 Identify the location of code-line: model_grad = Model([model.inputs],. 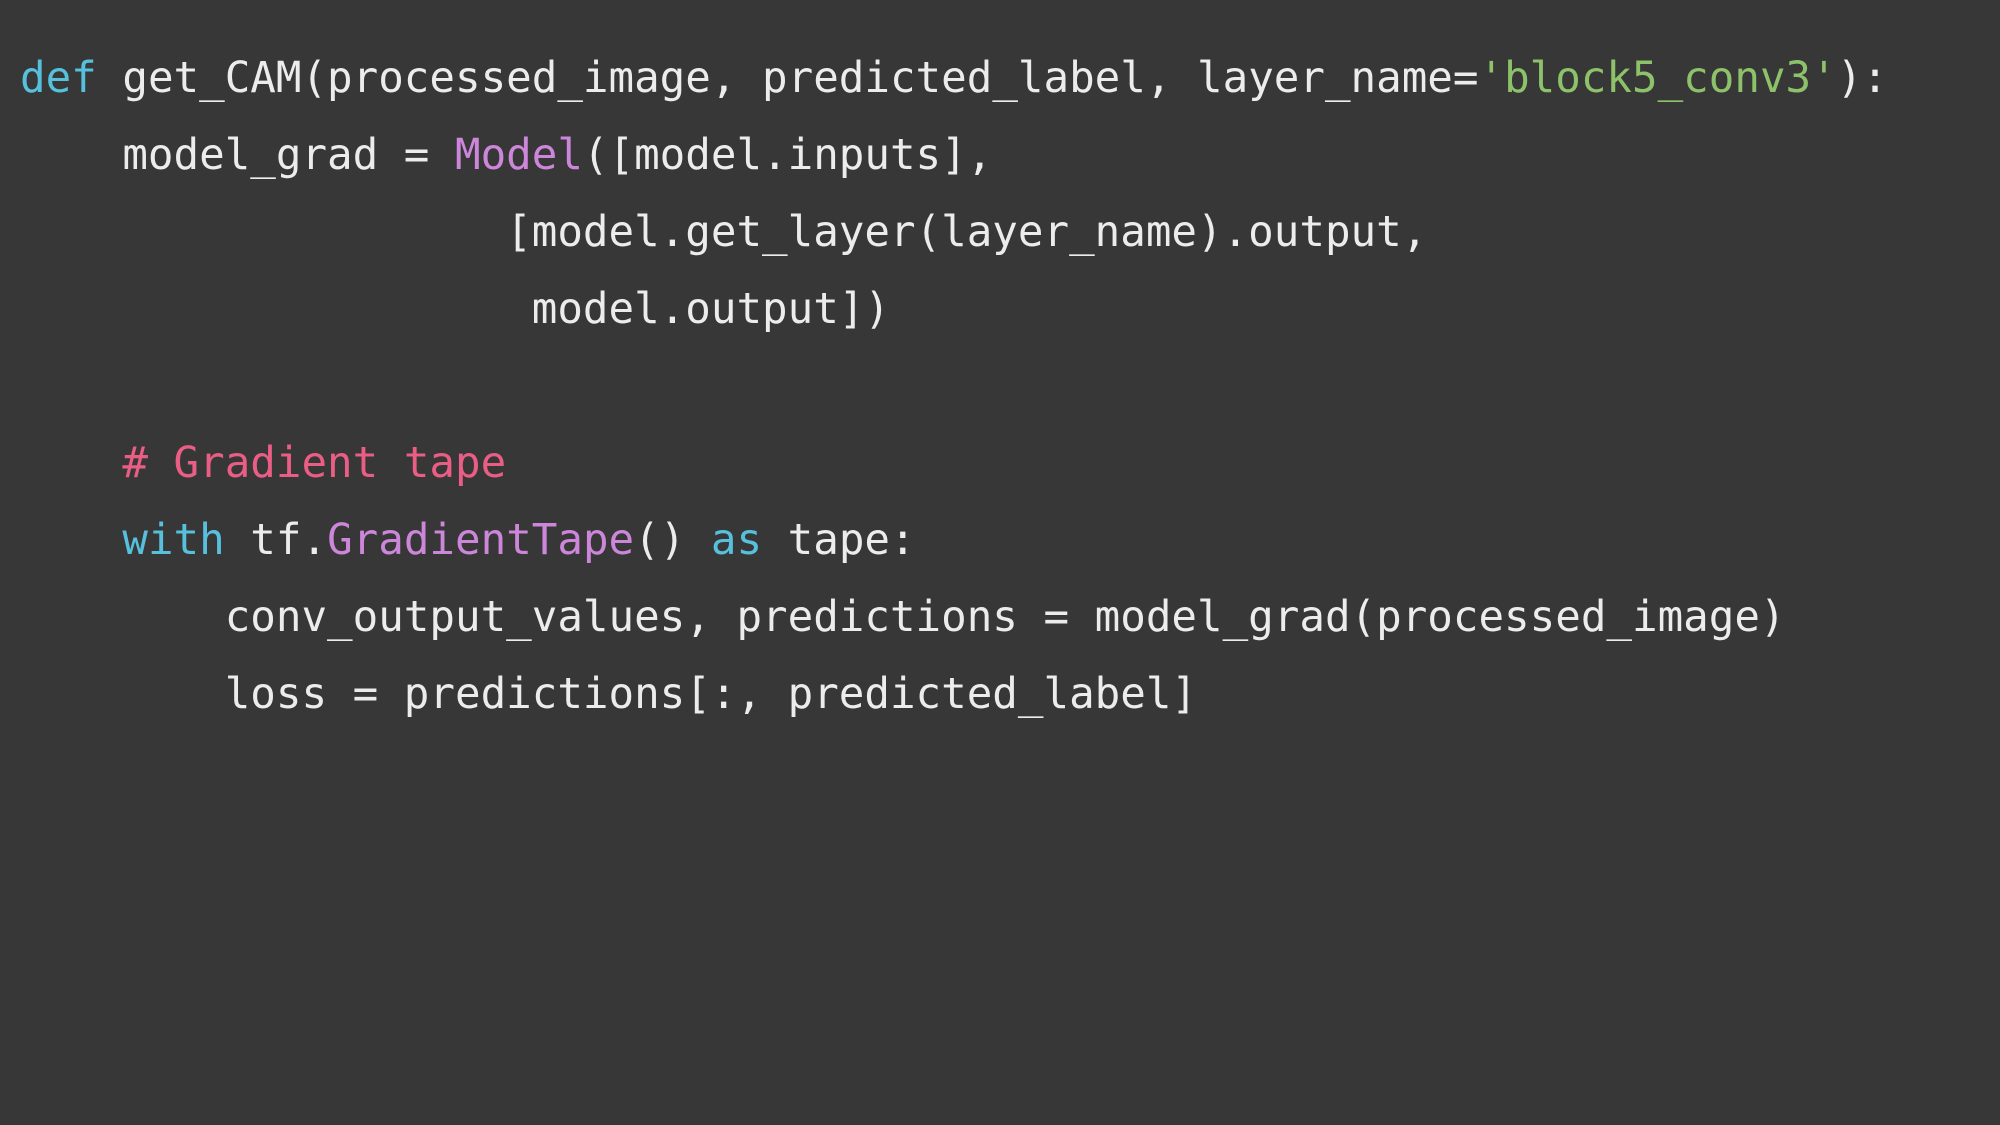
(1010, 155).